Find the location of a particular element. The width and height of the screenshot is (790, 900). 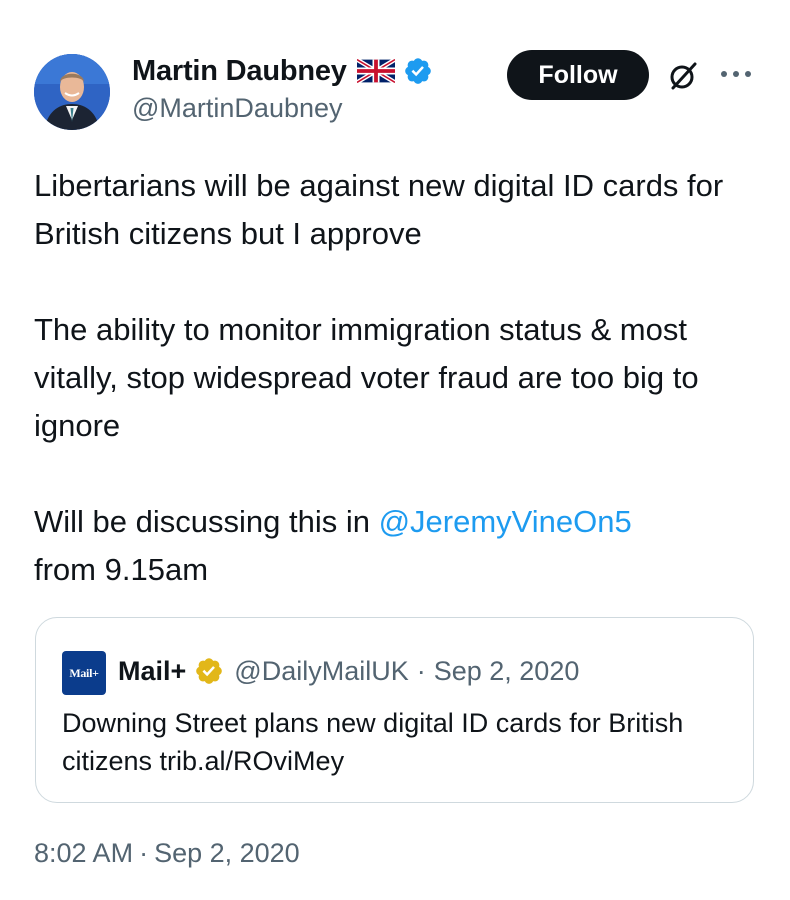

grok-icon is located at coordinates (683, 76).